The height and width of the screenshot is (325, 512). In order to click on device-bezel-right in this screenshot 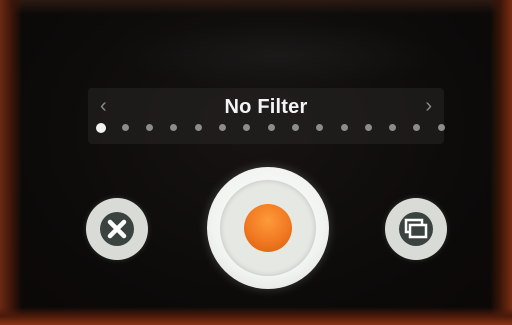, I will do `click(501, 162)`.